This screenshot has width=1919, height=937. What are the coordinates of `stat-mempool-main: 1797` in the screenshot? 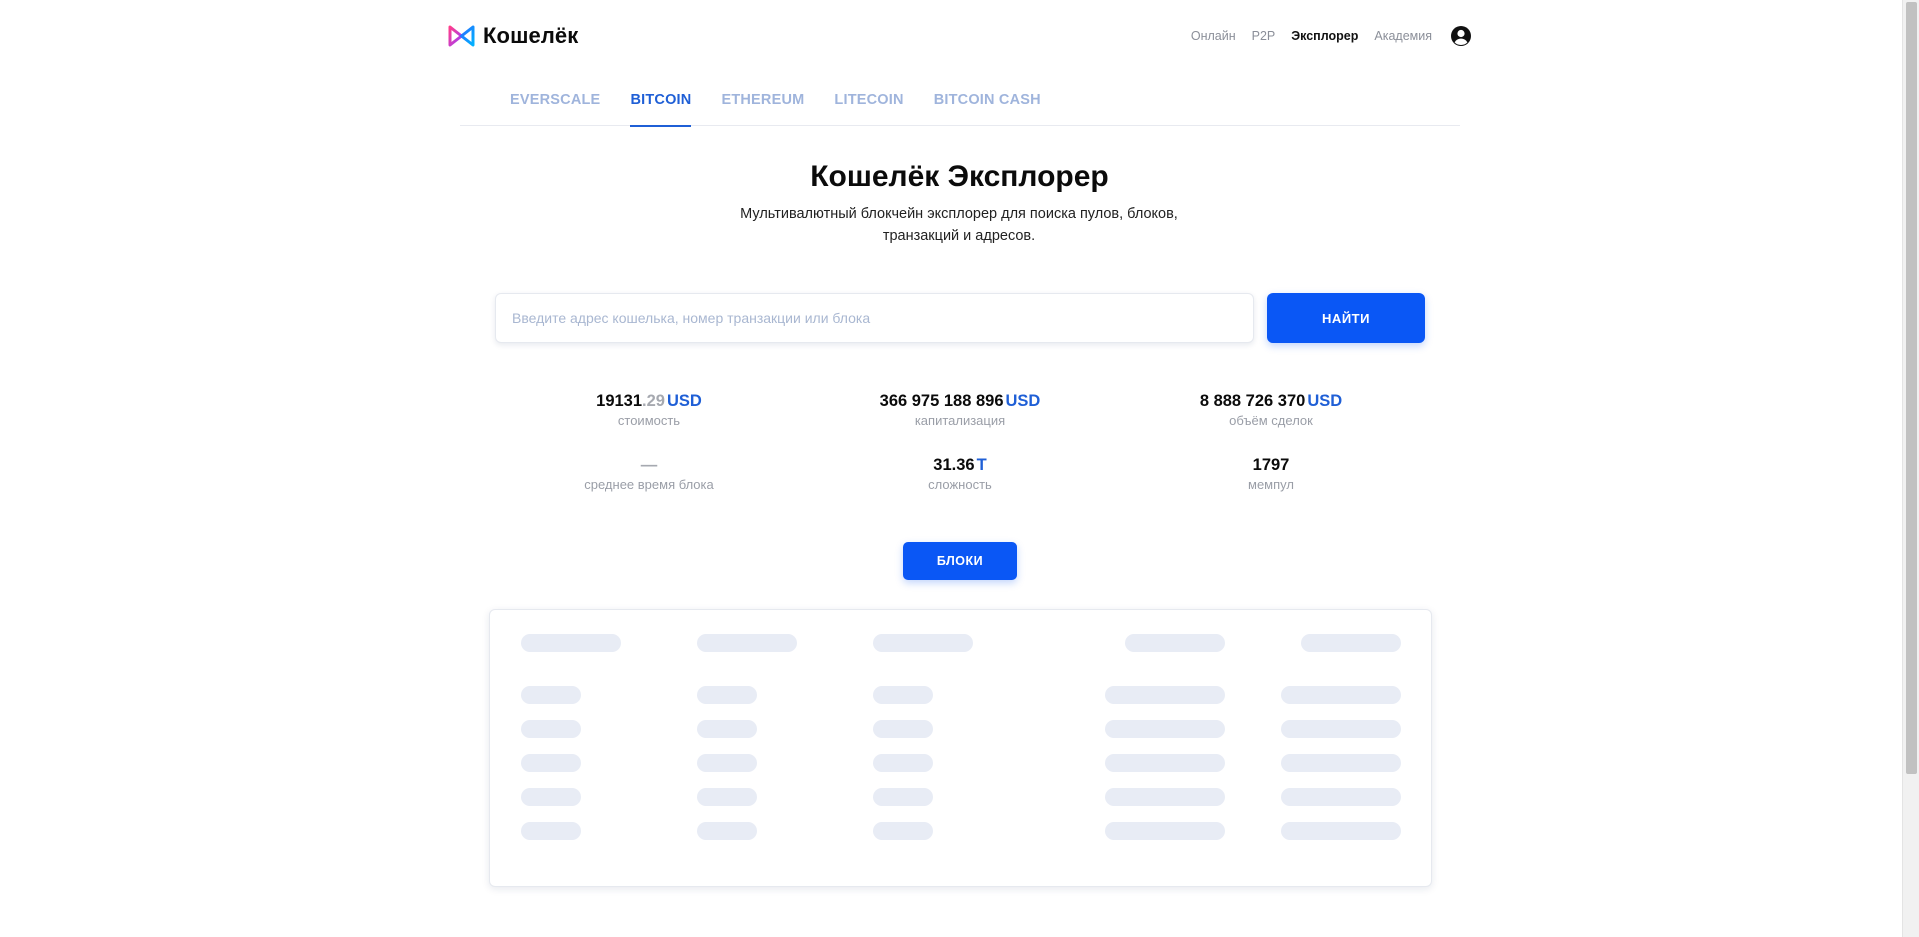 It's located at (1271, 465).